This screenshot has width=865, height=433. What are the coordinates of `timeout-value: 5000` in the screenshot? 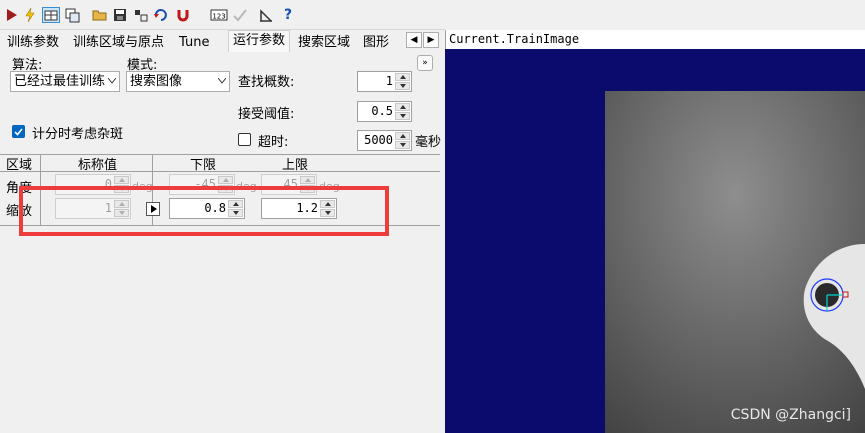 It's located at (378, 140).